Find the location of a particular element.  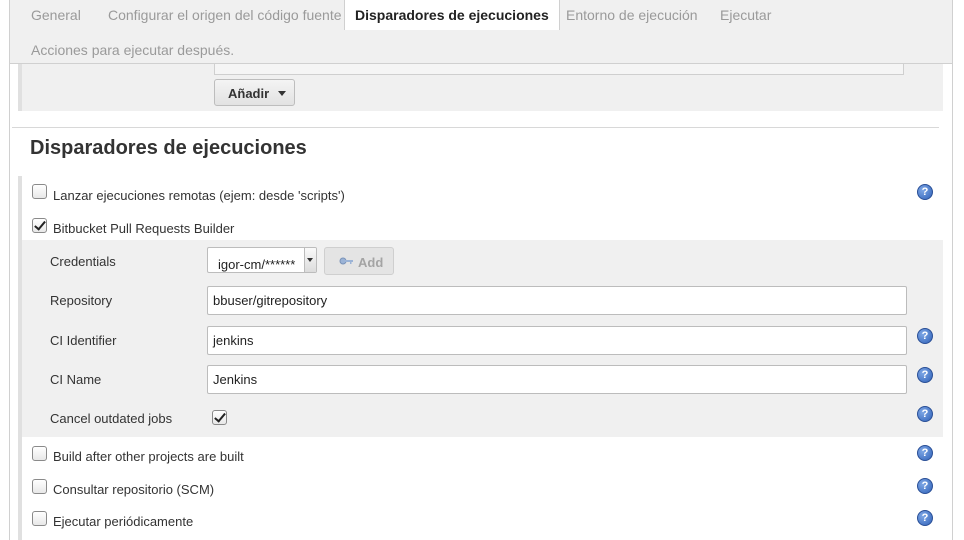

tab-build: Ejecutar is located at coordinates (745, 15).